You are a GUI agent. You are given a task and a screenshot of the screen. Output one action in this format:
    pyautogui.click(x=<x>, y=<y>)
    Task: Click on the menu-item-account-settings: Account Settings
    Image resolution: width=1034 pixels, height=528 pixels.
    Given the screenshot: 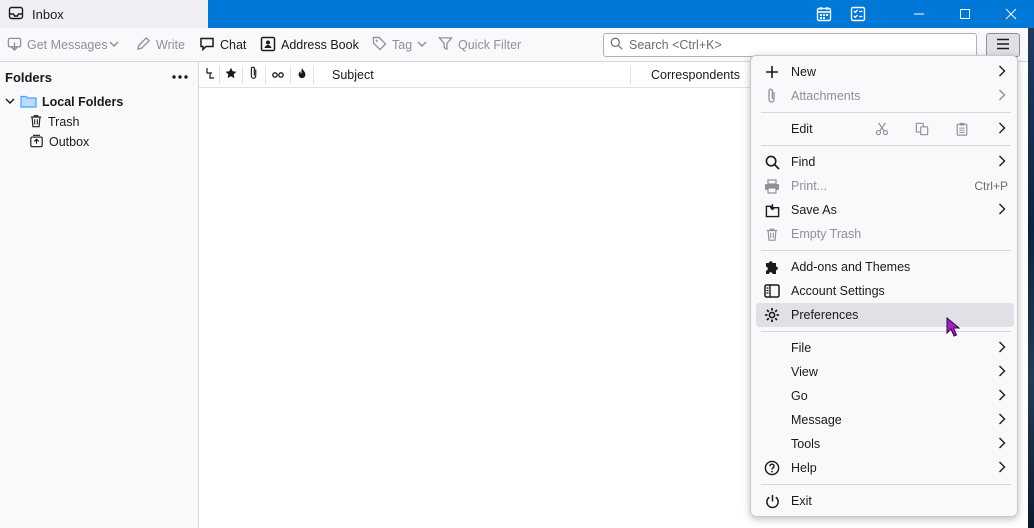 What is the action you would take?
    pyautogui.click(x=885, y=291)
    